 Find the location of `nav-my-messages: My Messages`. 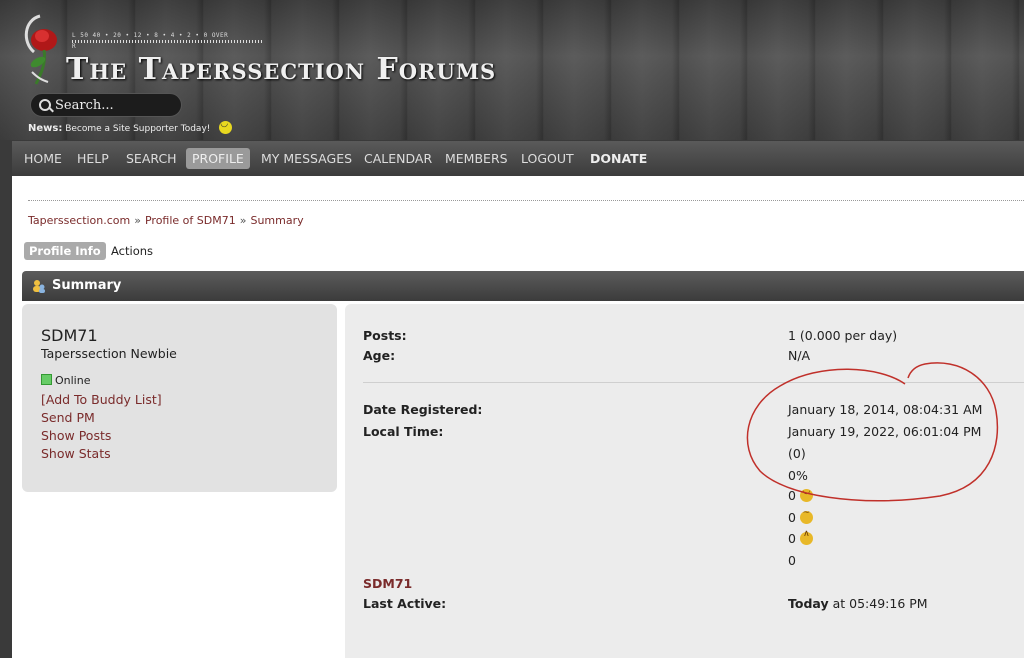

nav-my-messages: My Messages is located at coordinates (306, 158).